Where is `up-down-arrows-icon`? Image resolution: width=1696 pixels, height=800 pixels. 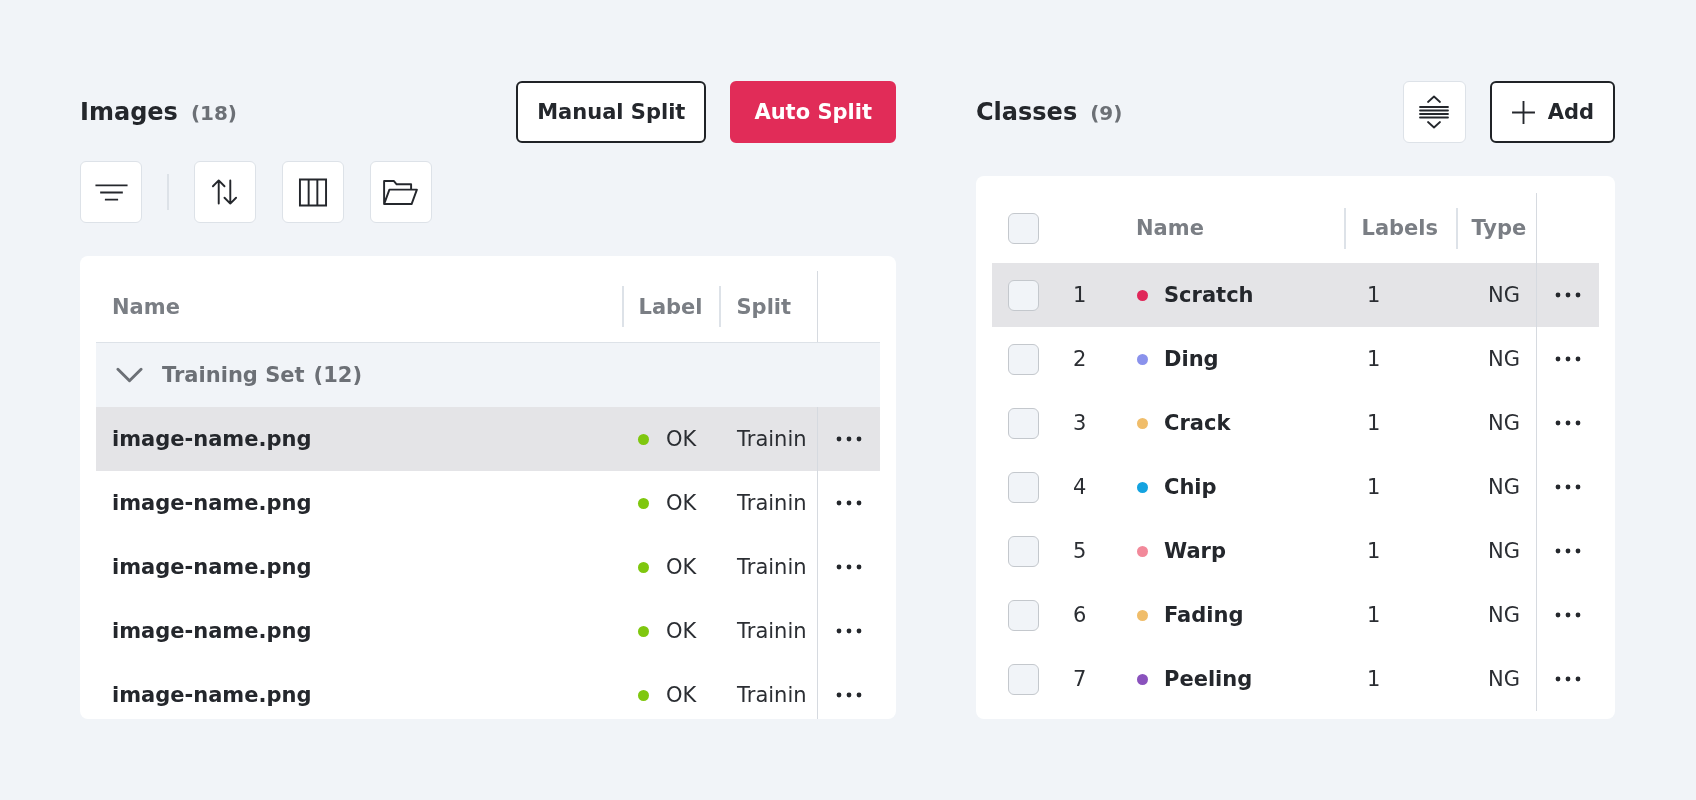 up-down-arrows-icon is located at coordinates (224, 192).